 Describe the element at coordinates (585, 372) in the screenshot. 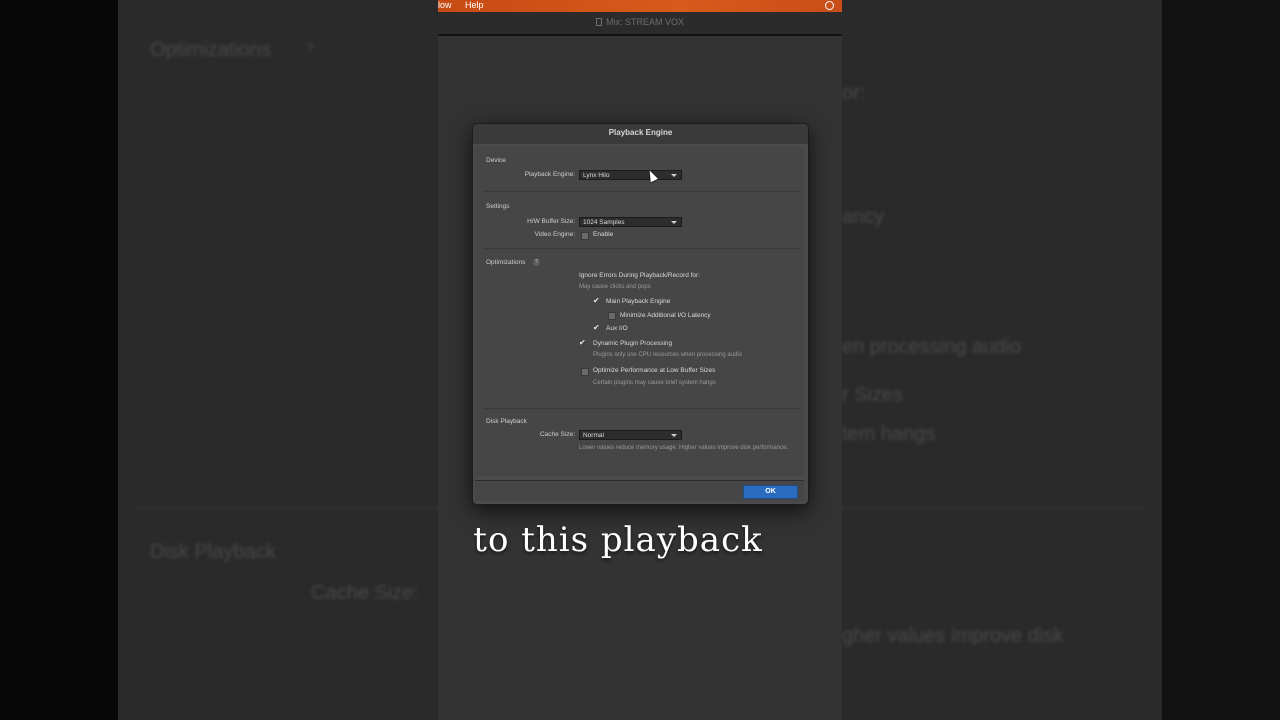

I see `optimize-low-buffer-checkbox` at that location.